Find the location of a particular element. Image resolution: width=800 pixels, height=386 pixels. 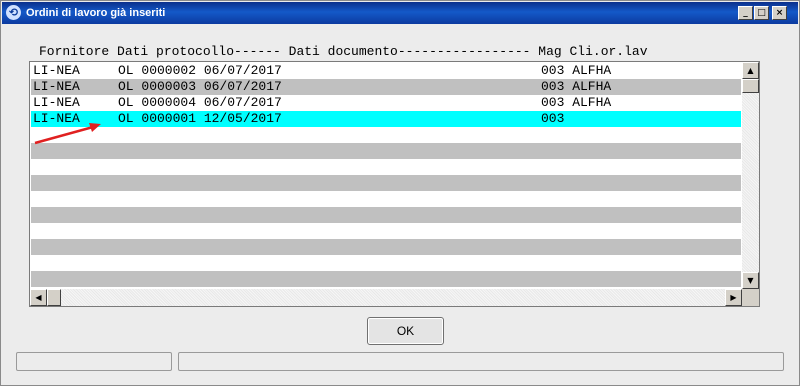

scroll-right-button: ▶ is located at coordinates (733, 297).